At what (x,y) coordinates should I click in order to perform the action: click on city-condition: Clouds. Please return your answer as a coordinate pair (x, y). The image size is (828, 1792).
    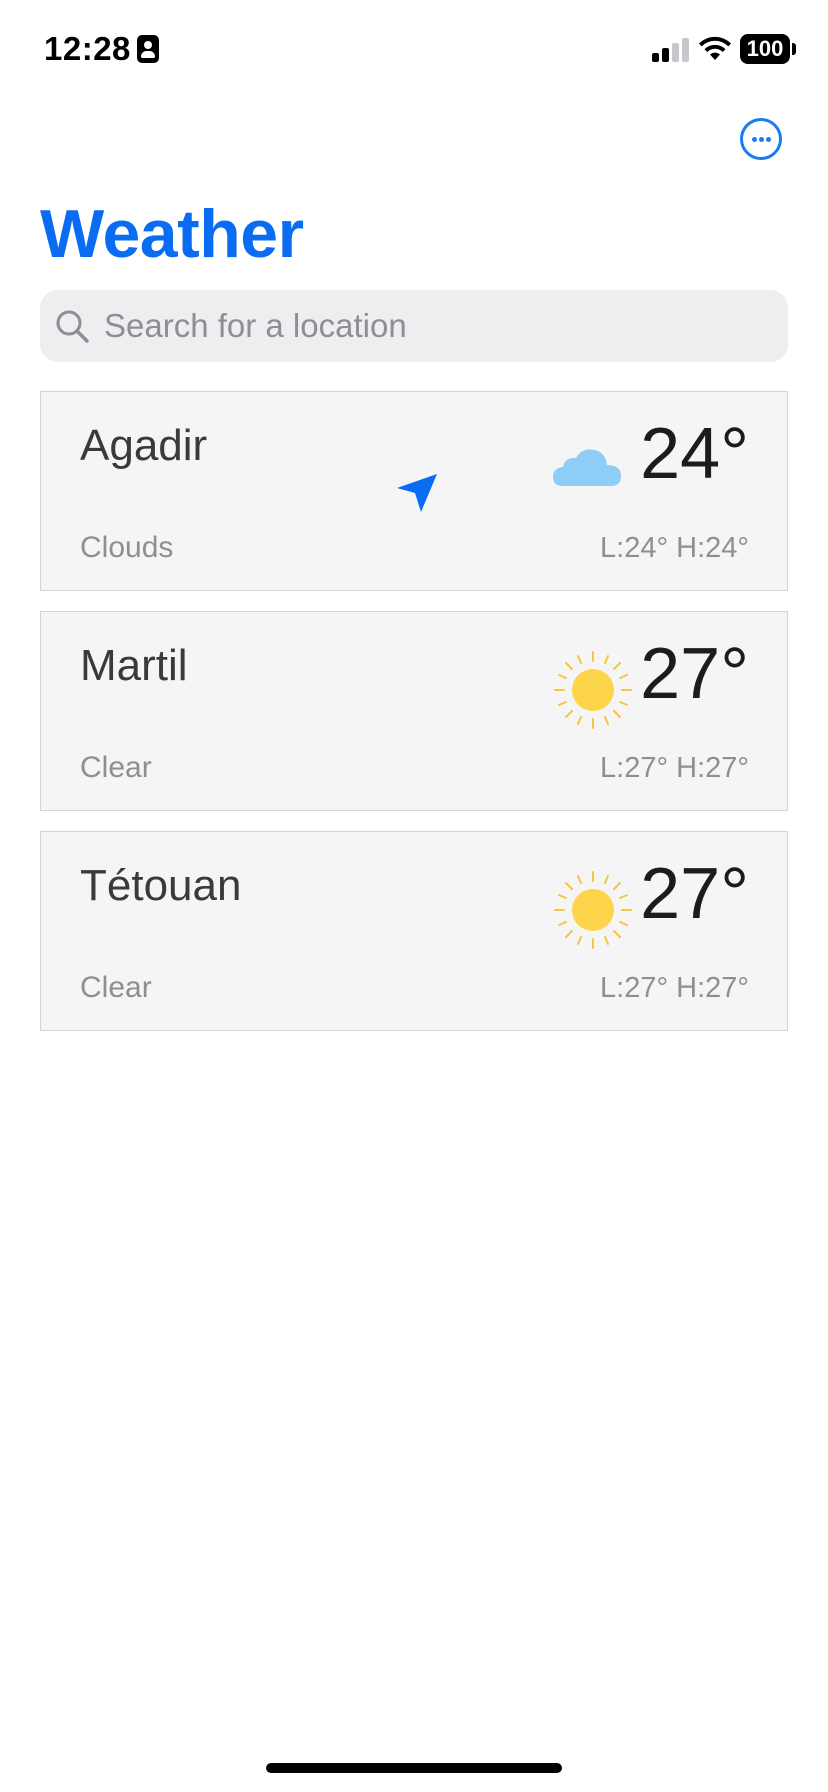
    Looking at the image, I should click on (127, 547).